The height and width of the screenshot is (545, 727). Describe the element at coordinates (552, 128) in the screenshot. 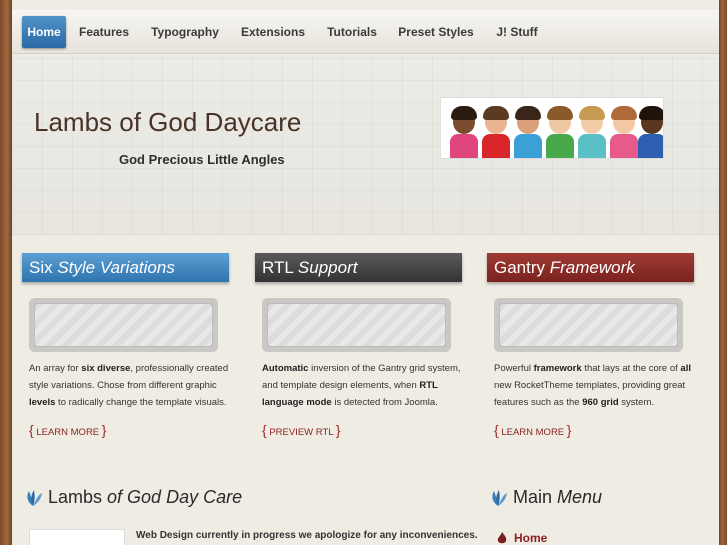

I see `kids-photo` at that location.